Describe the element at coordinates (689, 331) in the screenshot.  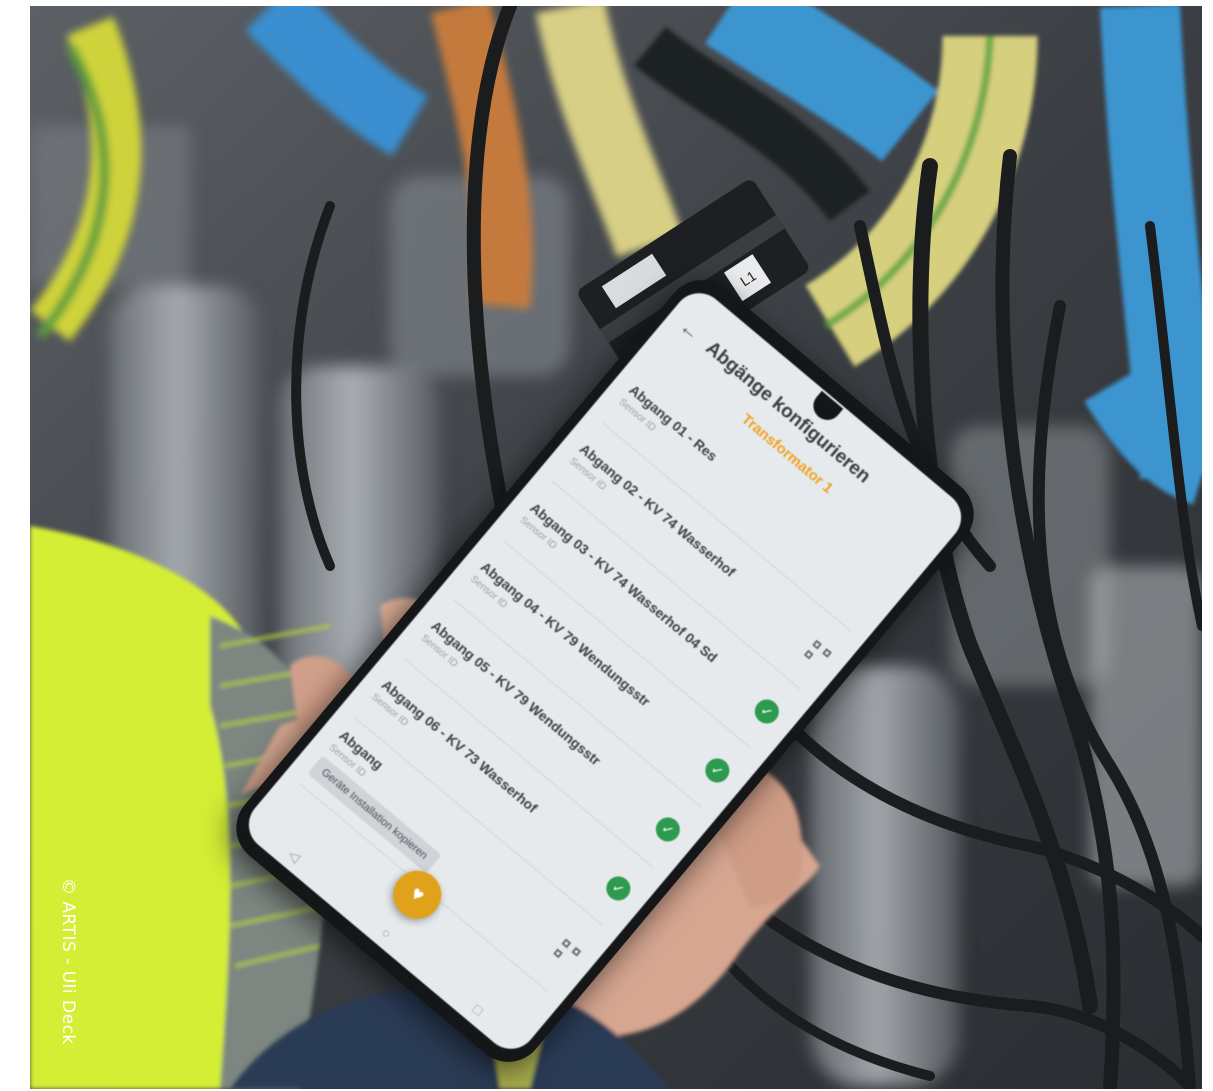
I see `back-arrow-icon: ←` at that location.